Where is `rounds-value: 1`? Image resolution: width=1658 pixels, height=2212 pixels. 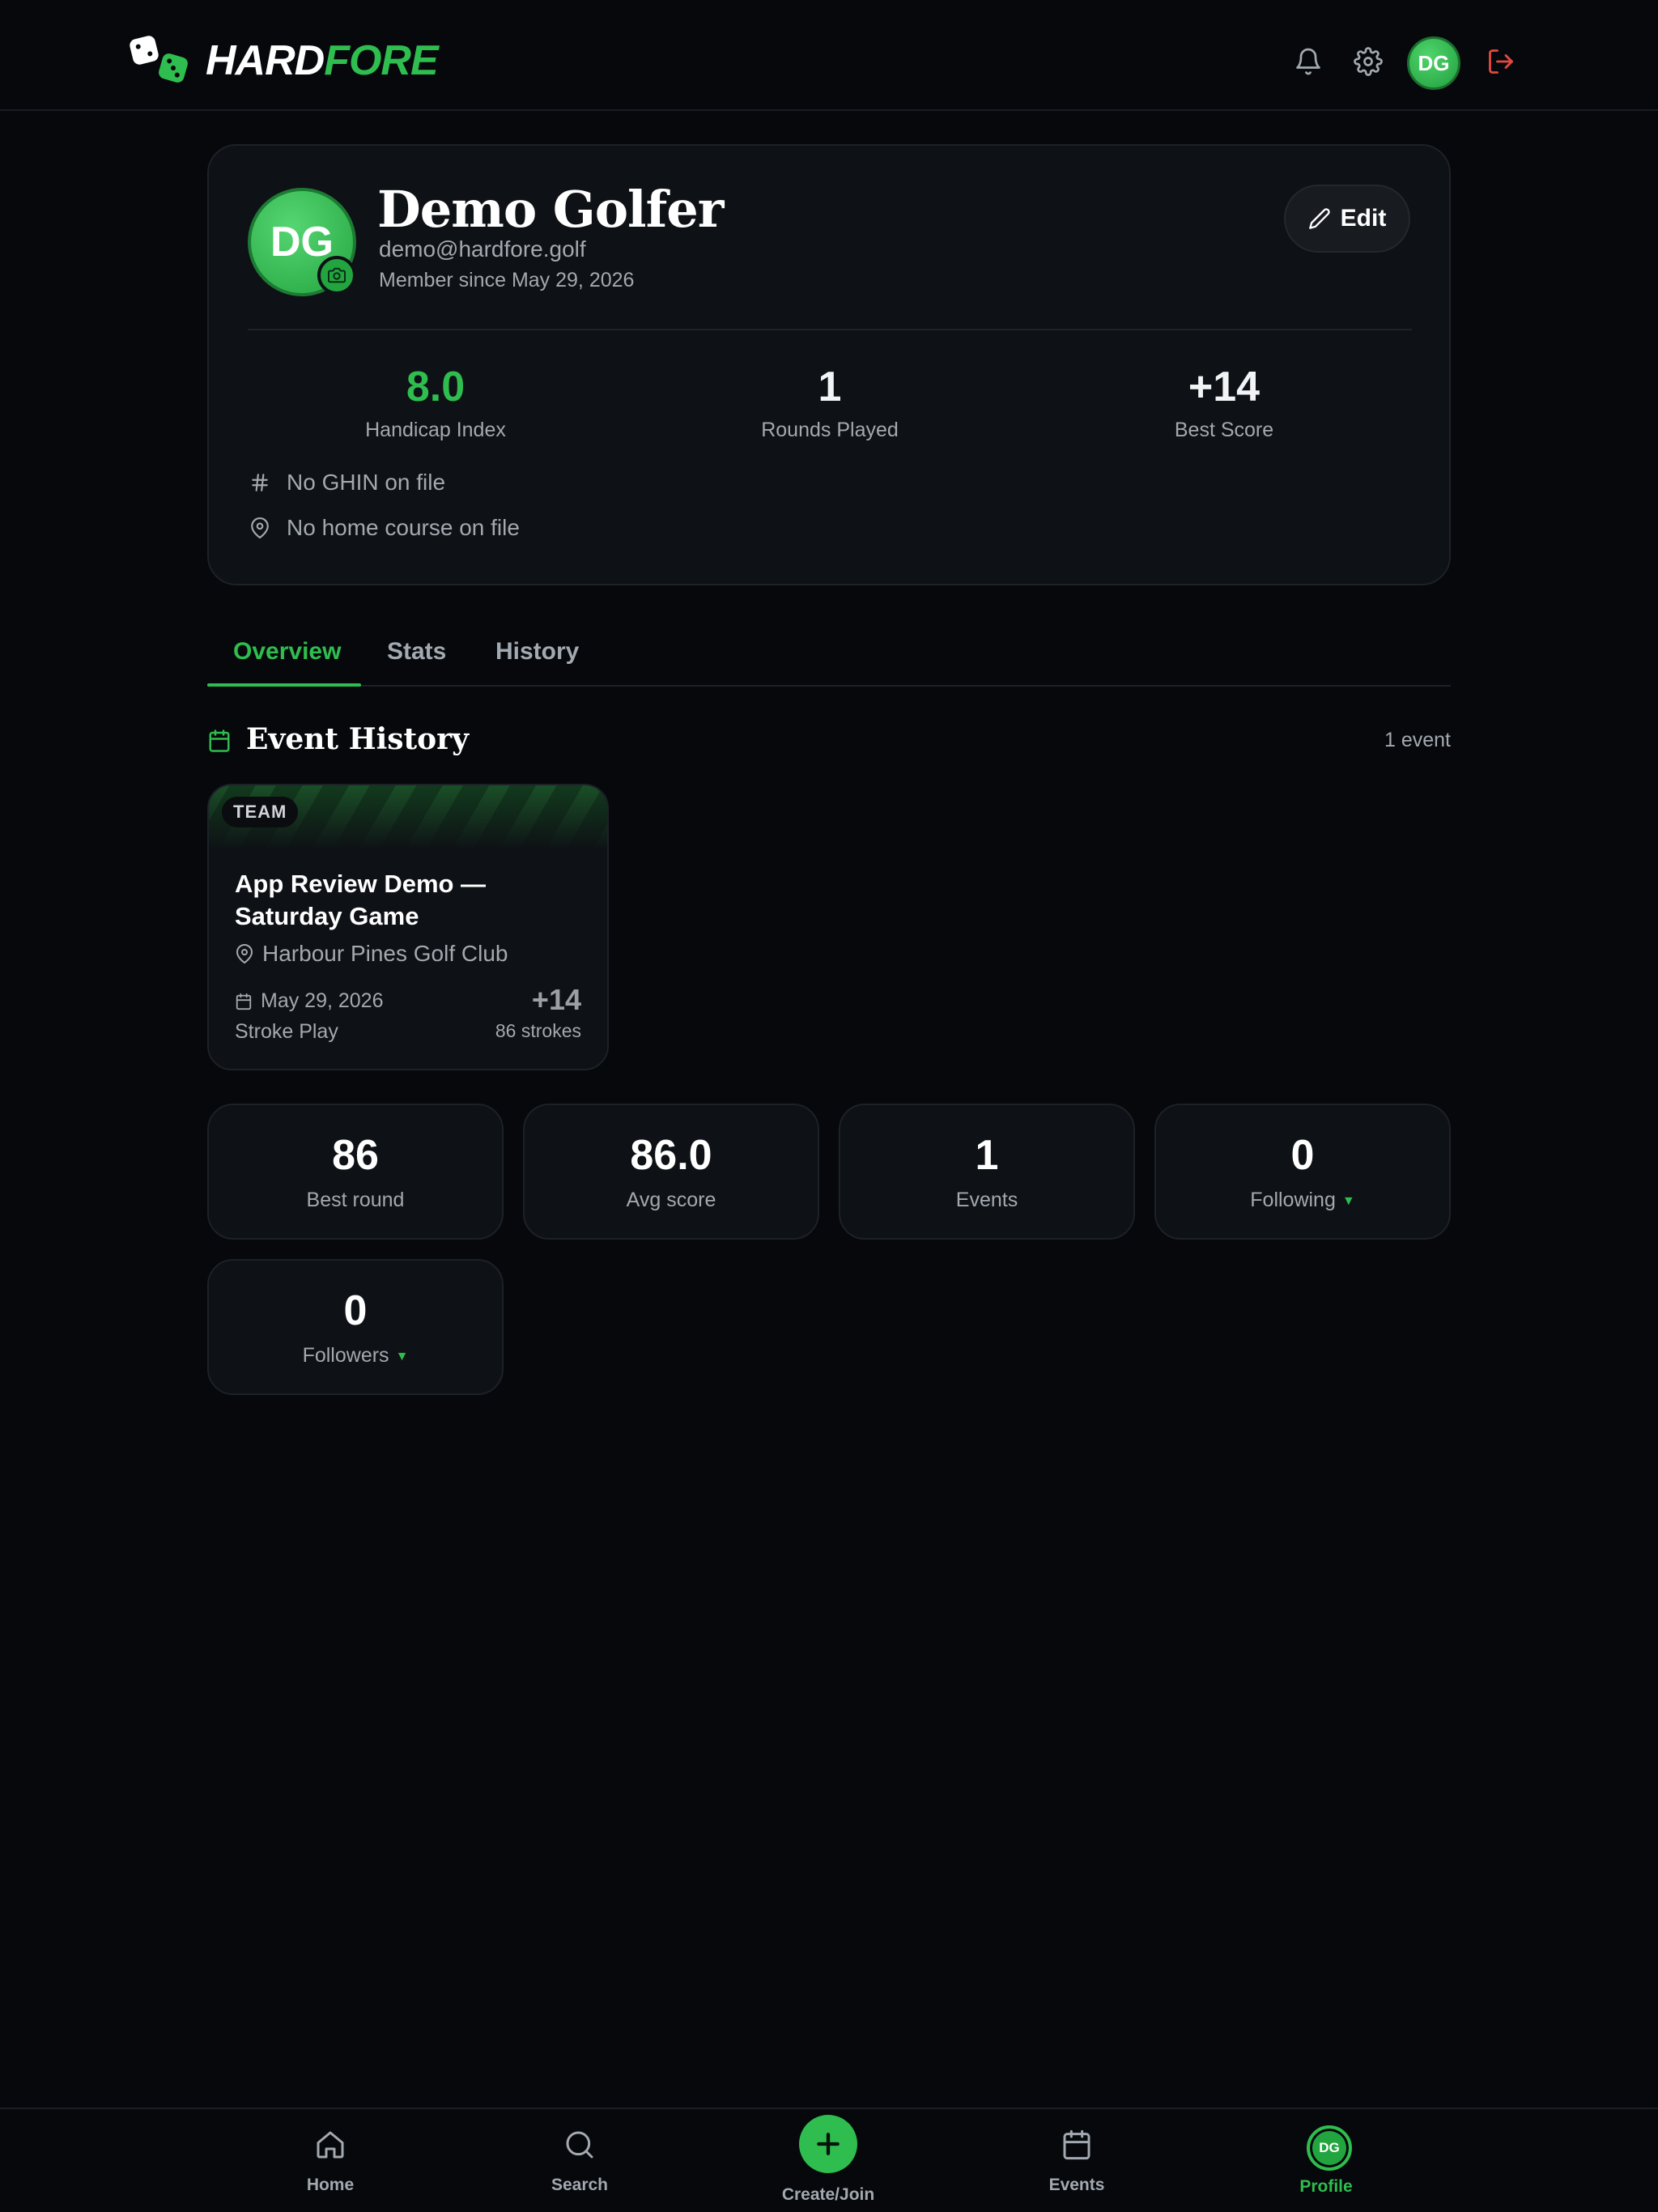 rounds-value: 1 is located at coordinates (830, 387).